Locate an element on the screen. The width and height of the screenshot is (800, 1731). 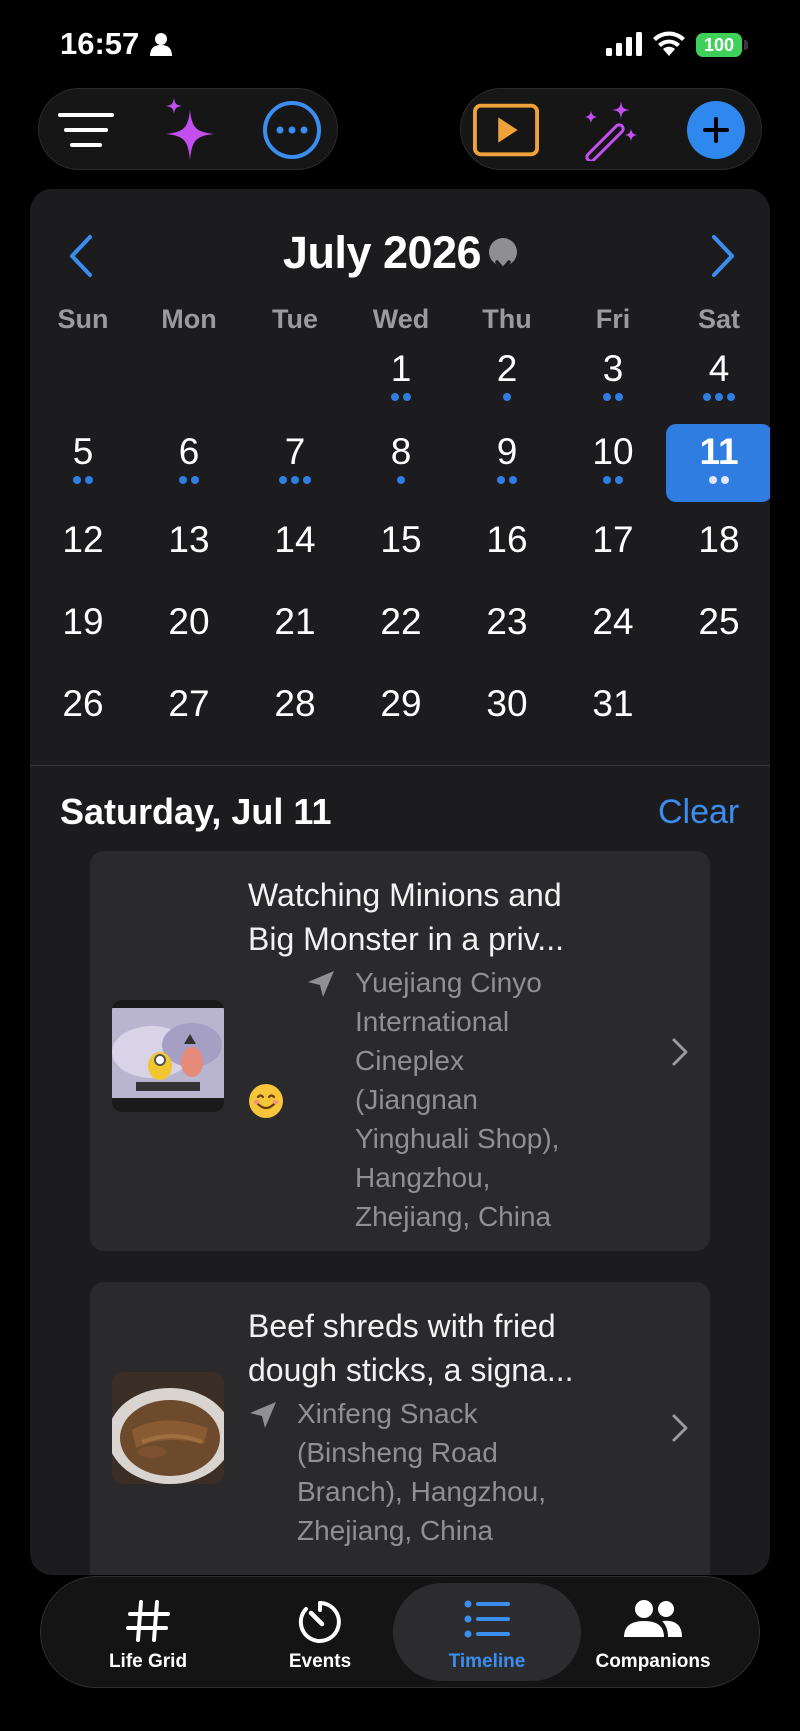
ai-sparkles-button is located at coordinates (190, 130).